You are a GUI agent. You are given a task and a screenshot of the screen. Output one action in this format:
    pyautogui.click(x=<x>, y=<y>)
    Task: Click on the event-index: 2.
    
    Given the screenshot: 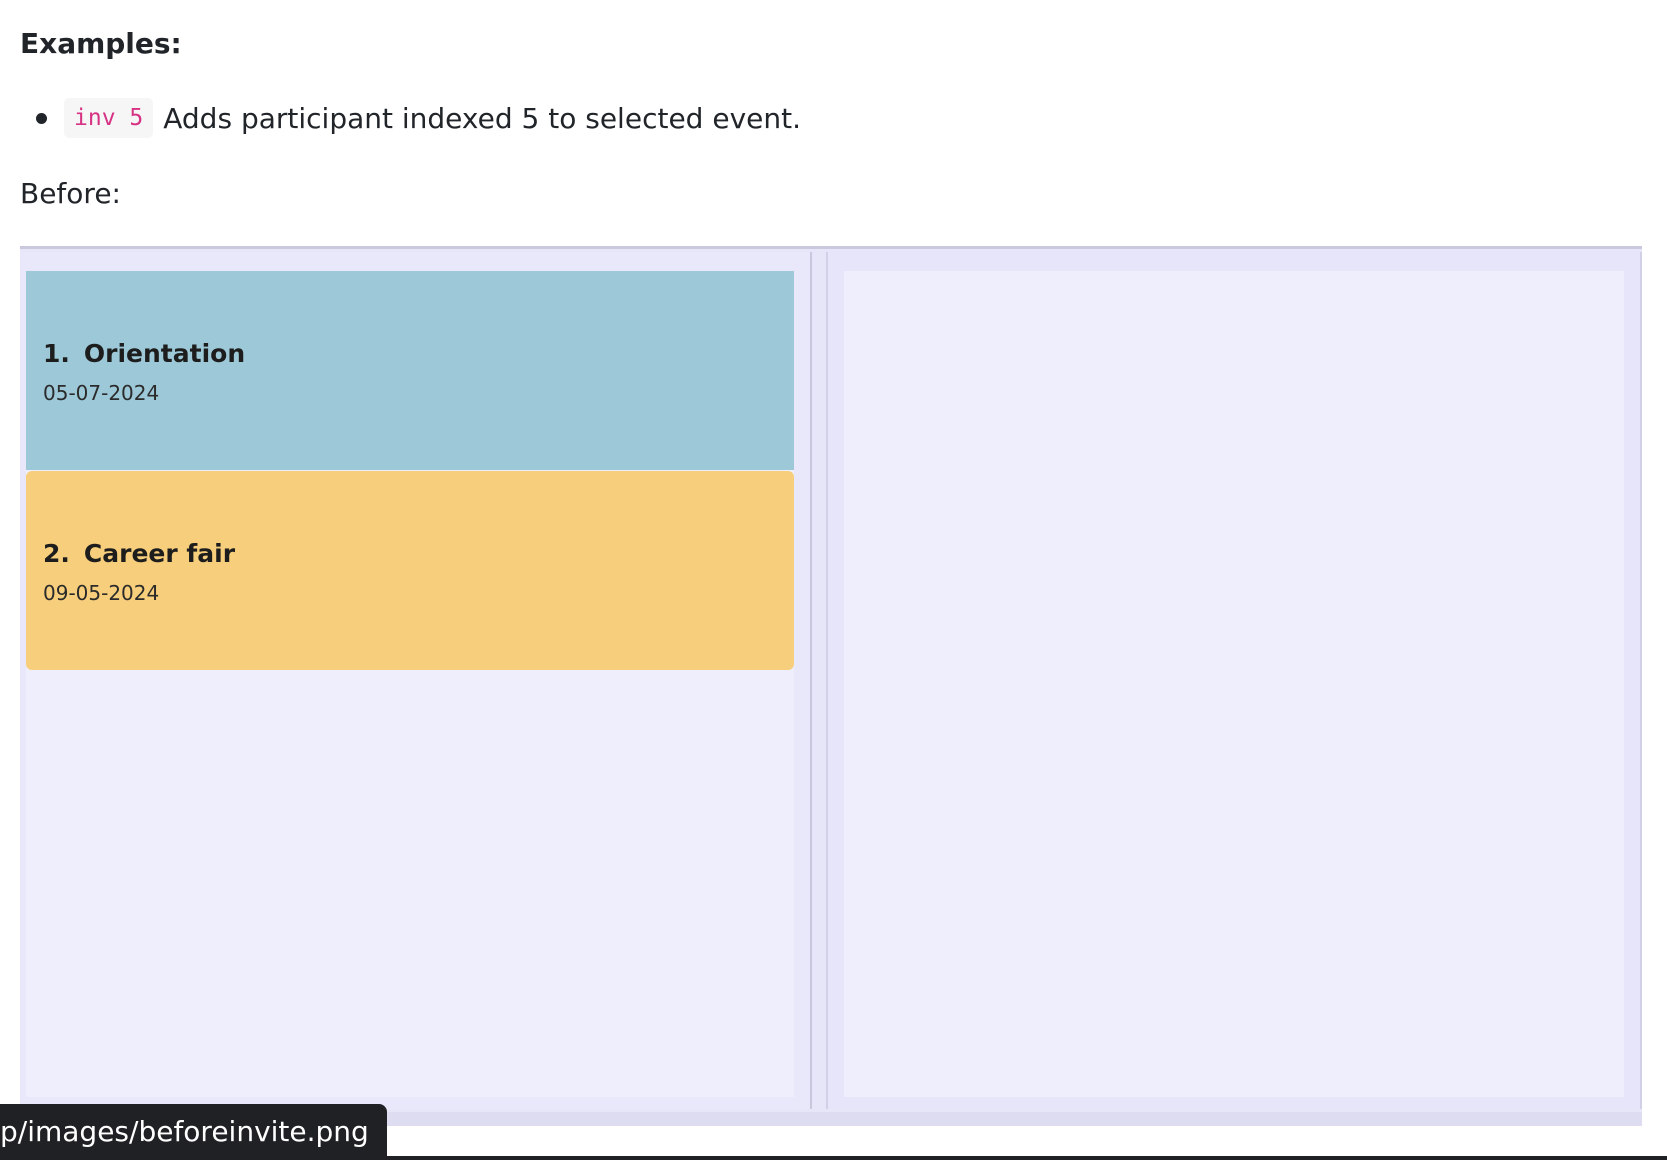 What is the action you would take?
    pyautogui.click(x=56, y=553)
    